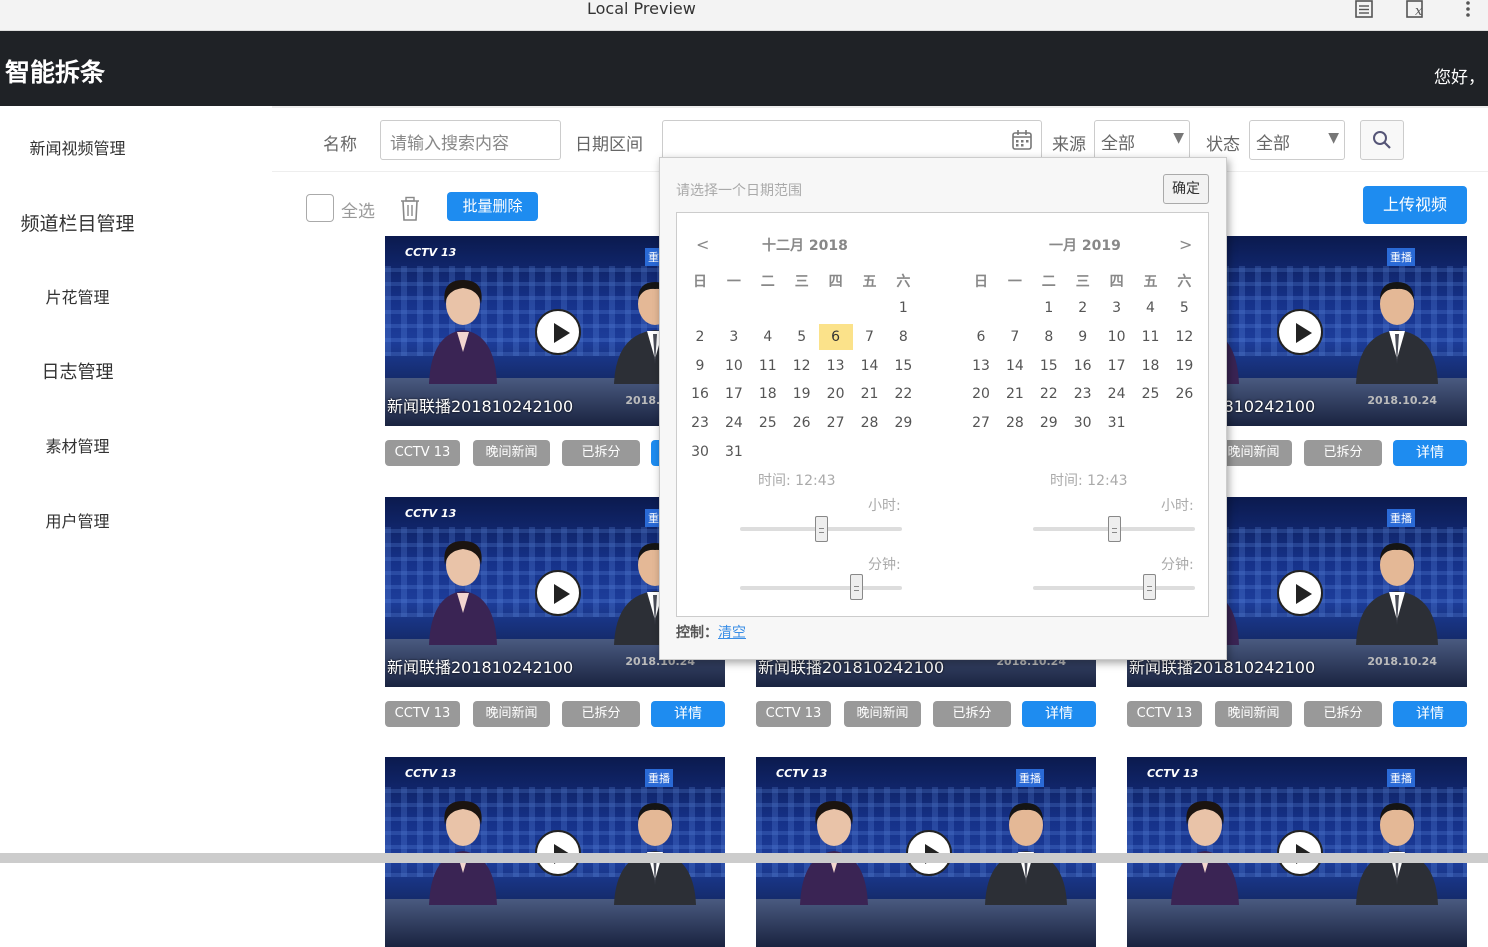 This screenshot has width=1488, height=947. What do you see at coordinates (1151, 394) in the screenshot?
I see `right-day-cell: 25` at bounding box center [1151, 394].